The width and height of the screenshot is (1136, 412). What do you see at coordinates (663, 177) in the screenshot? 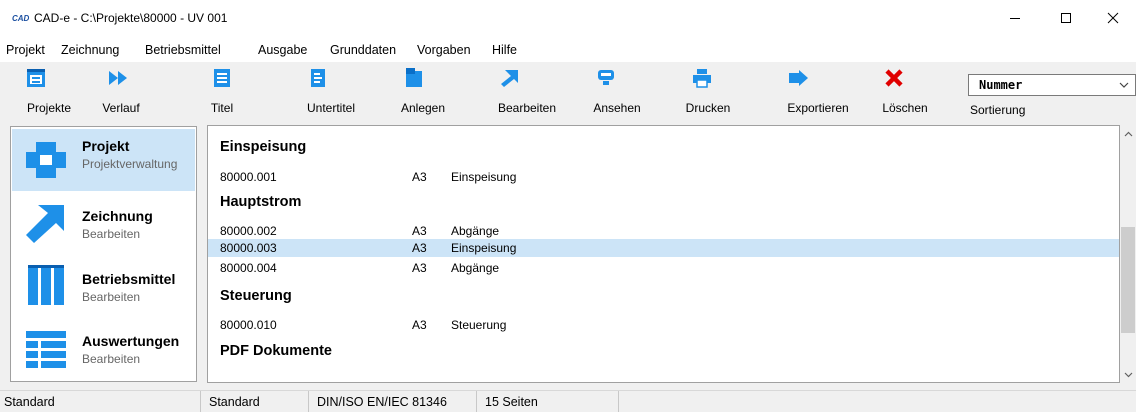
I see `list-item: 80000.001 A3 Einspeisung` at bounding box center [663, 177].